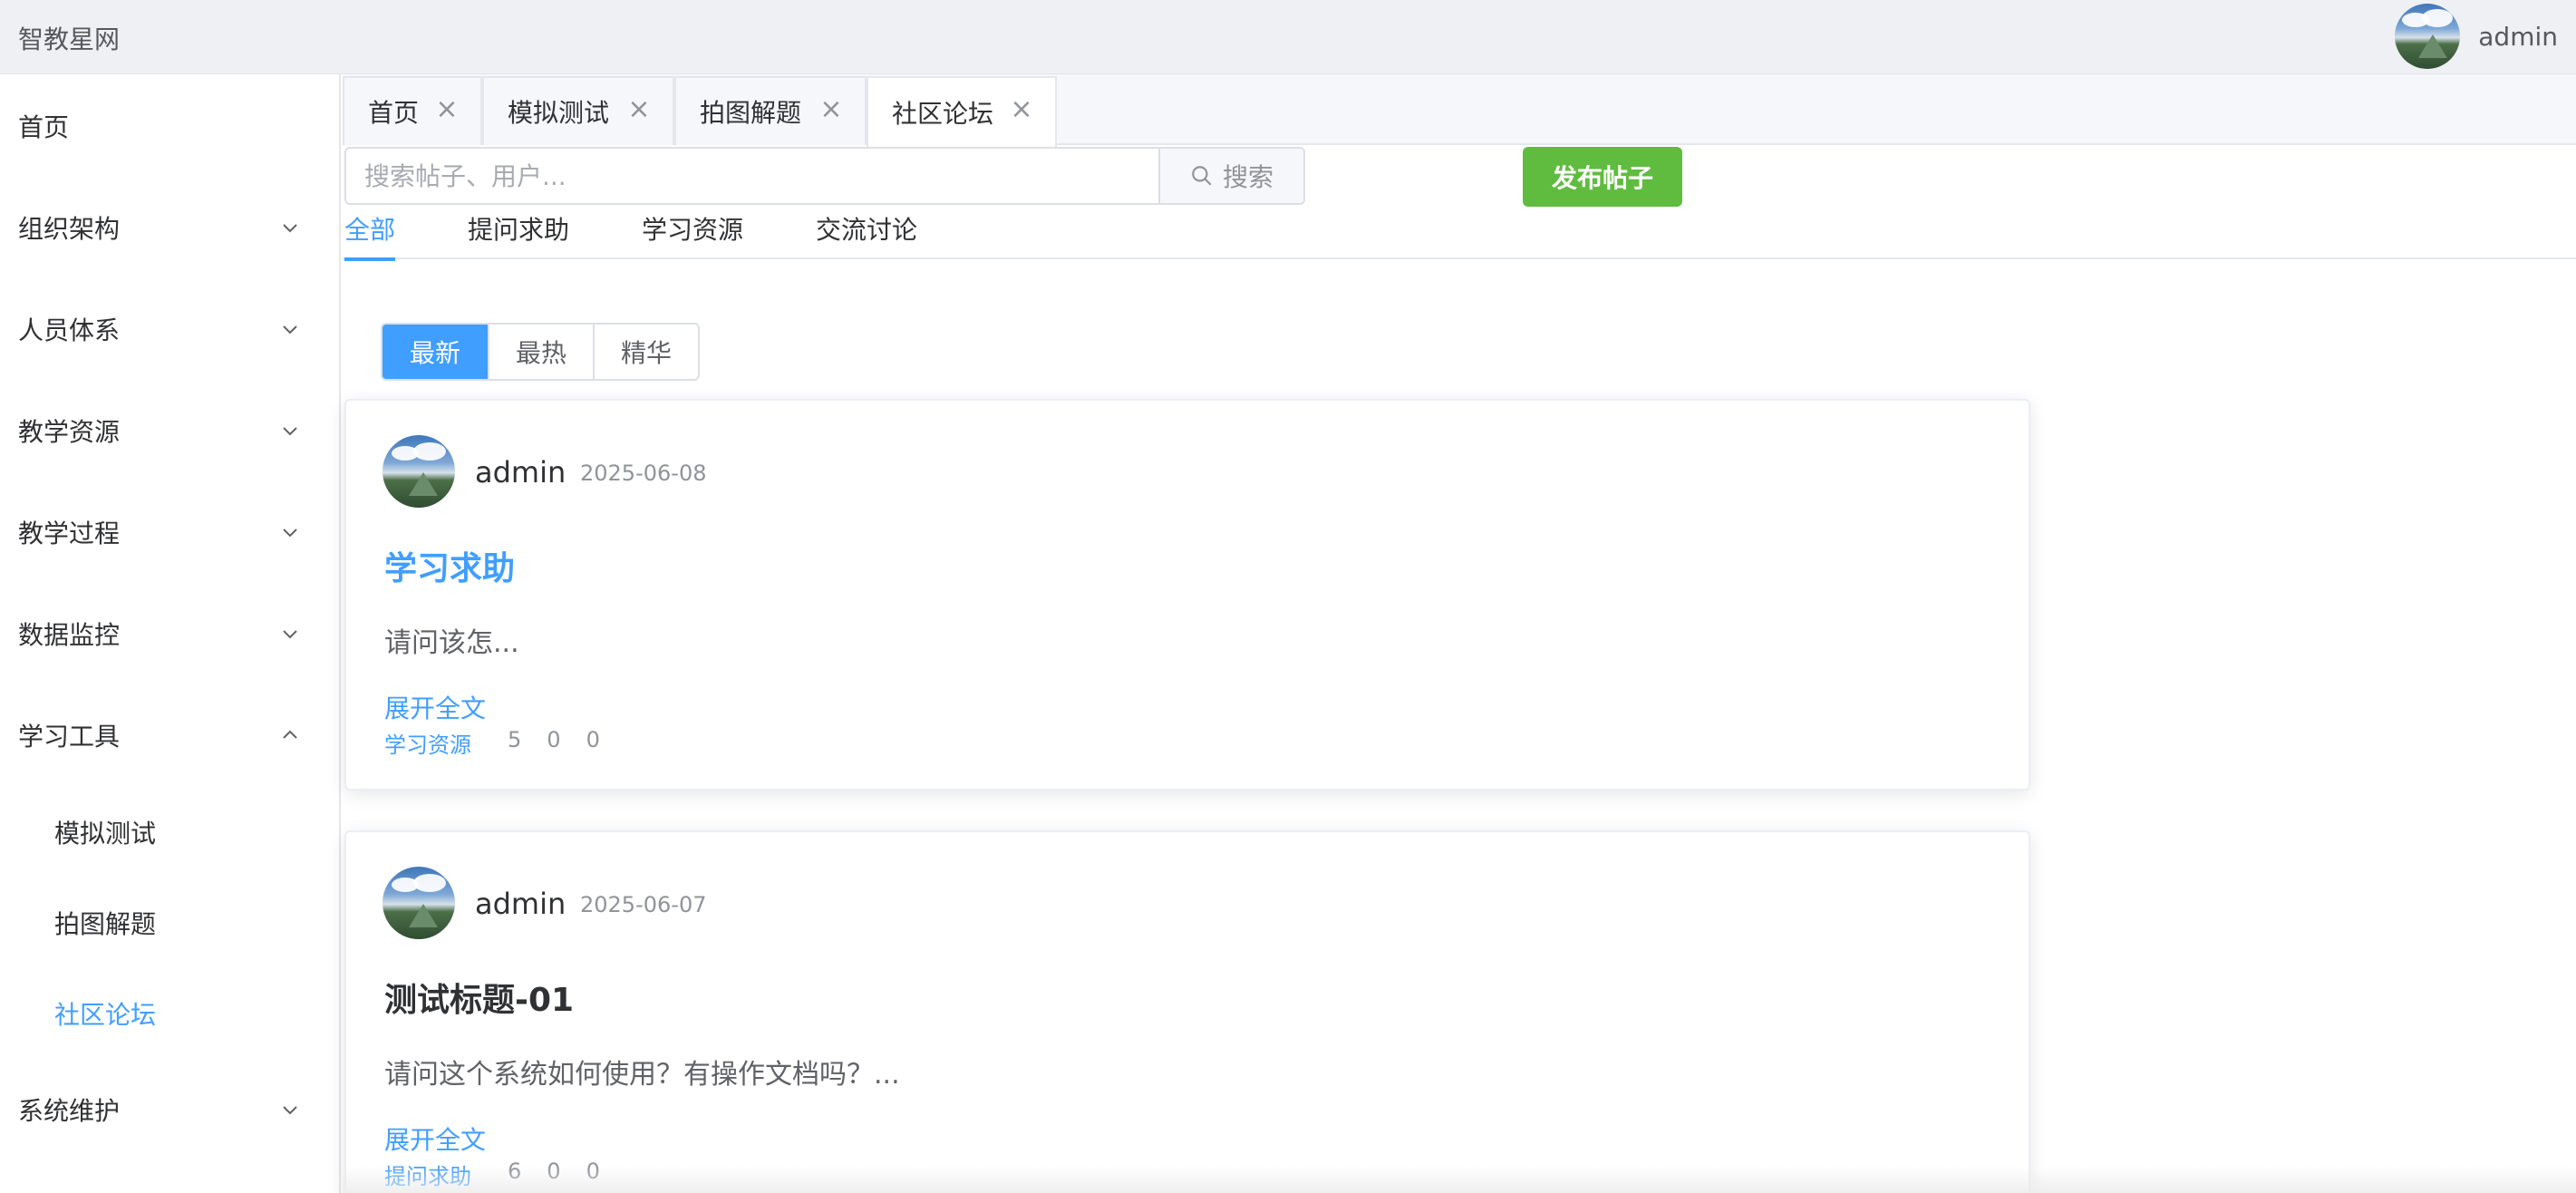 The height and width of the screenshot is (1193, 2576). I want to click on sort-hottest-button: 最热, so click(540, 352).